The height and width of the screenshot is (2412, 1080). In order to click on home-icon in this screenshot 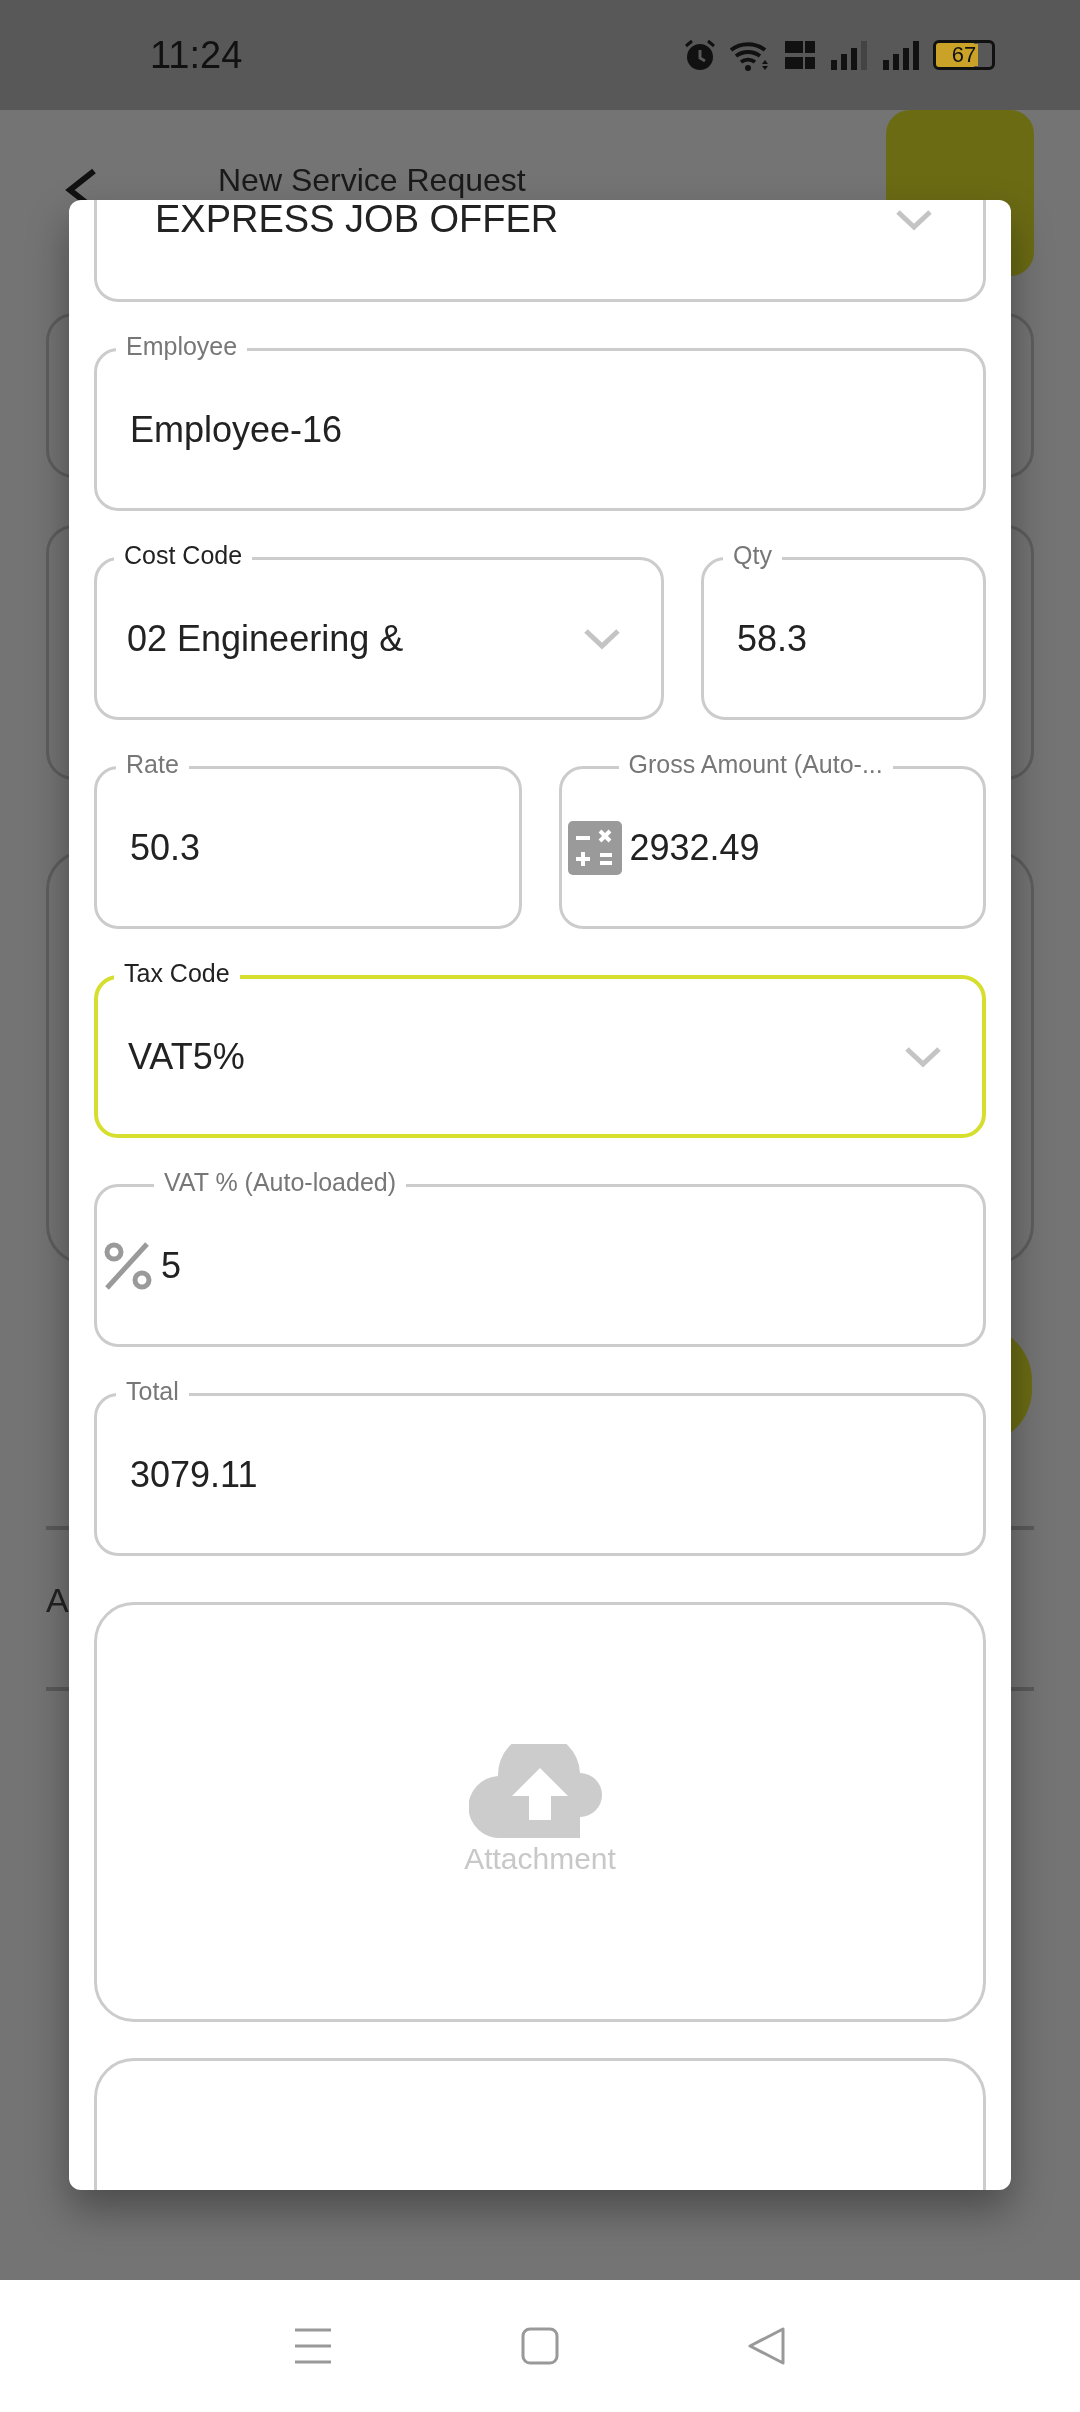, I will do `click(540, 2346)`.